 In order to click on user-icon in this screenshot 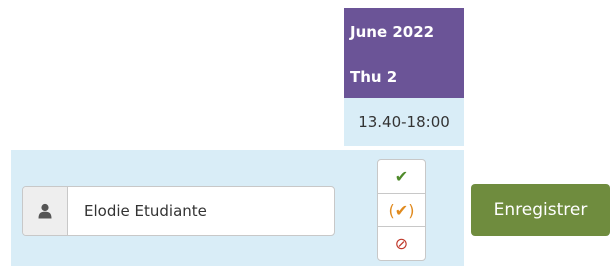, I will do `click(45, 211)`.